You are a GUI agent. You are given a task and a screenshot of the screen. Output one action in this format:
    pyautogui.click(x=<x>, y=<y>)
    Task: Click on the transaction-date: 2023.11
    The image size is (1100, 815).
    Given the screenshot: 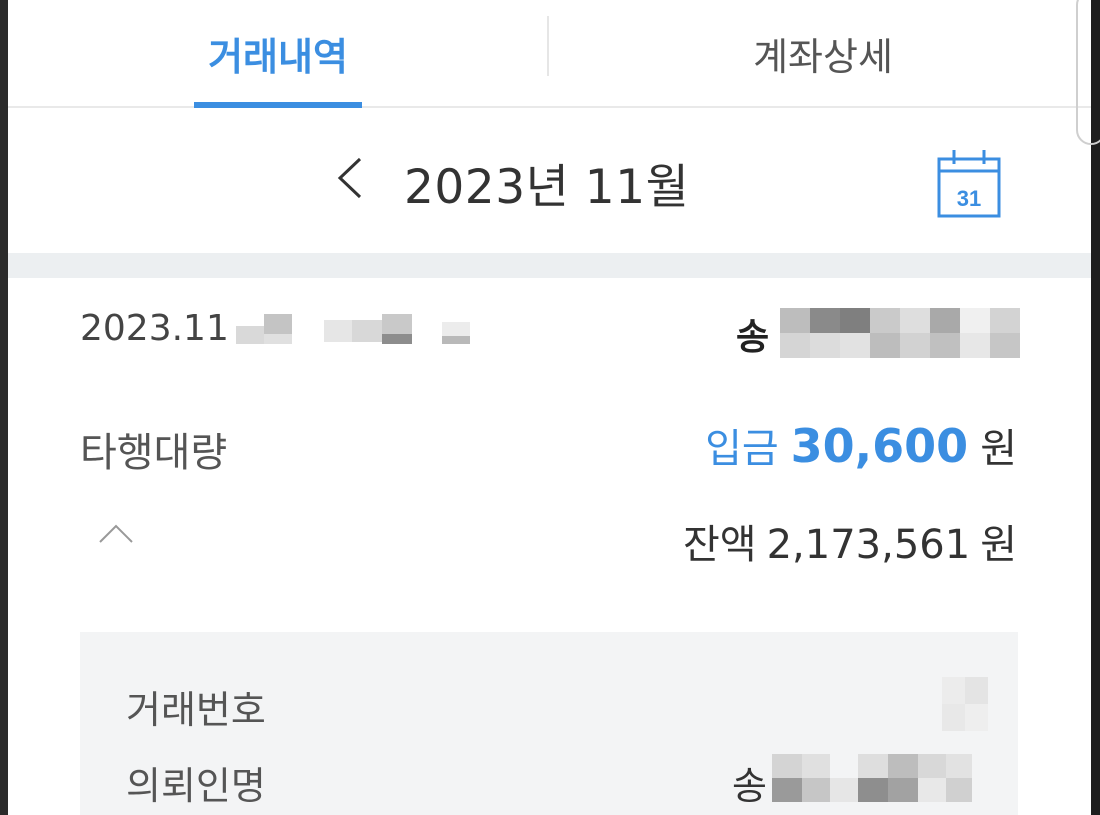 What is the action you would take?
    pyautogui.click(x=154, y=328)
    